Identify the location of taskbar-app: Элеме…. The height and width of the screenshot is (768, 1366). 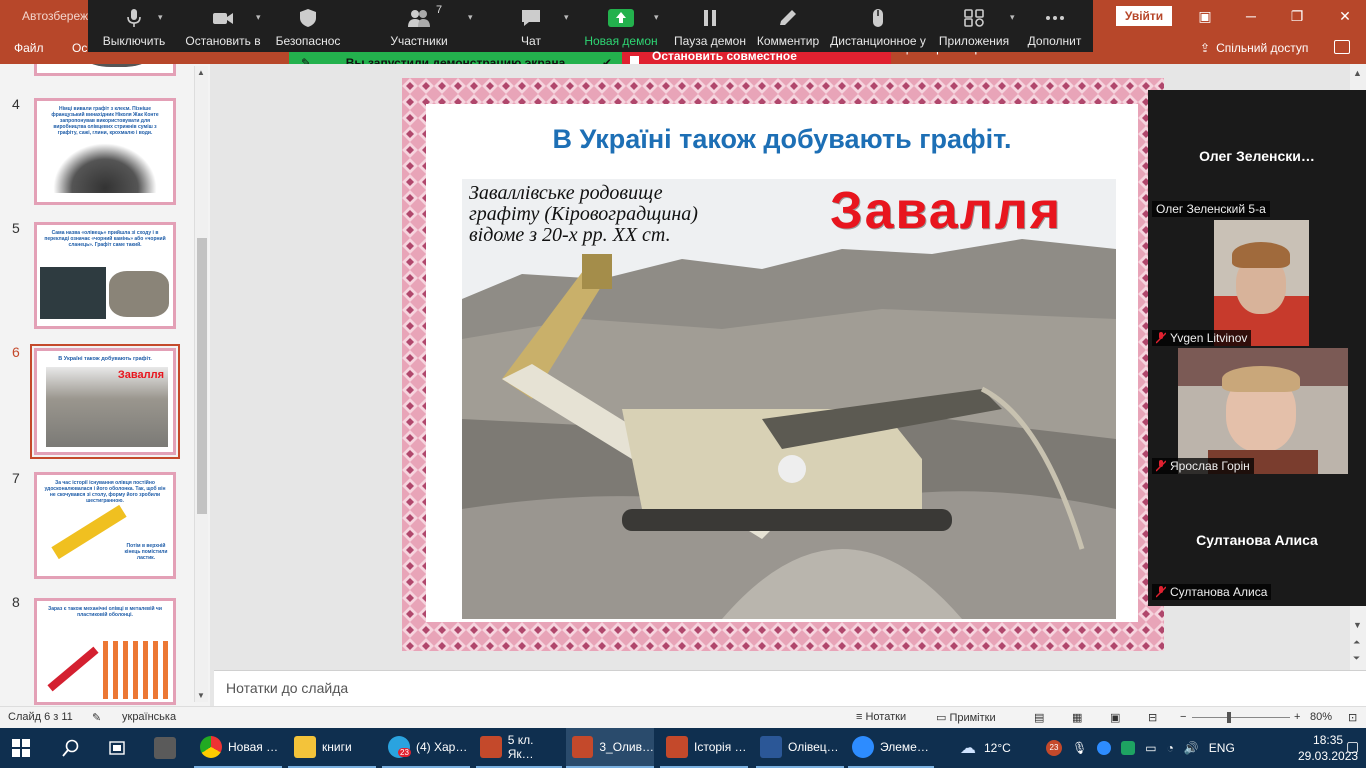
(891, 748).